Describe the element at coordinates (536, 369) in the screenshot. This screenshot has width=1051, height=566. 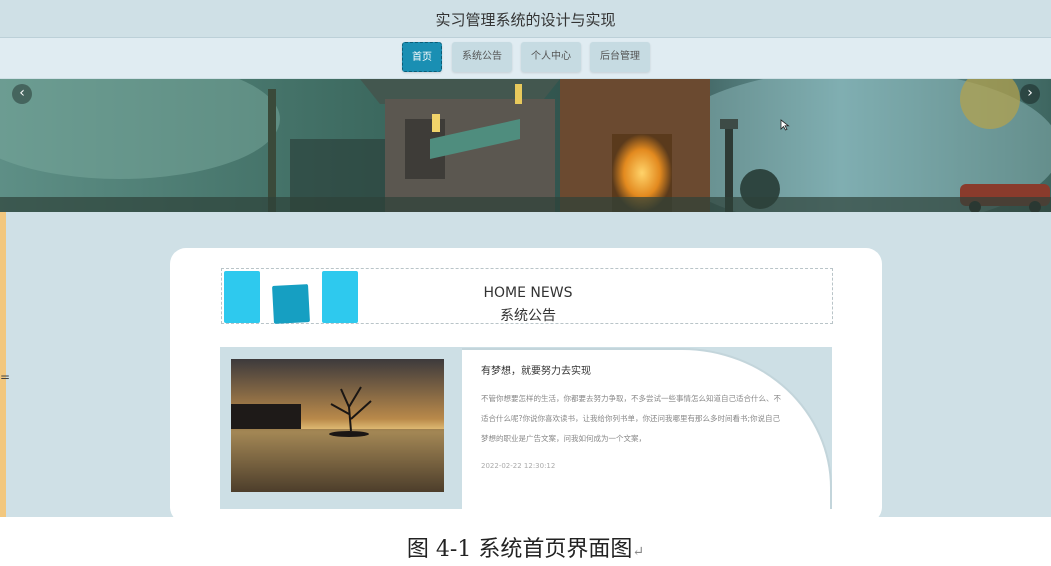
I see `news-item-title: 有梦想，就要努力去实现` at that location.